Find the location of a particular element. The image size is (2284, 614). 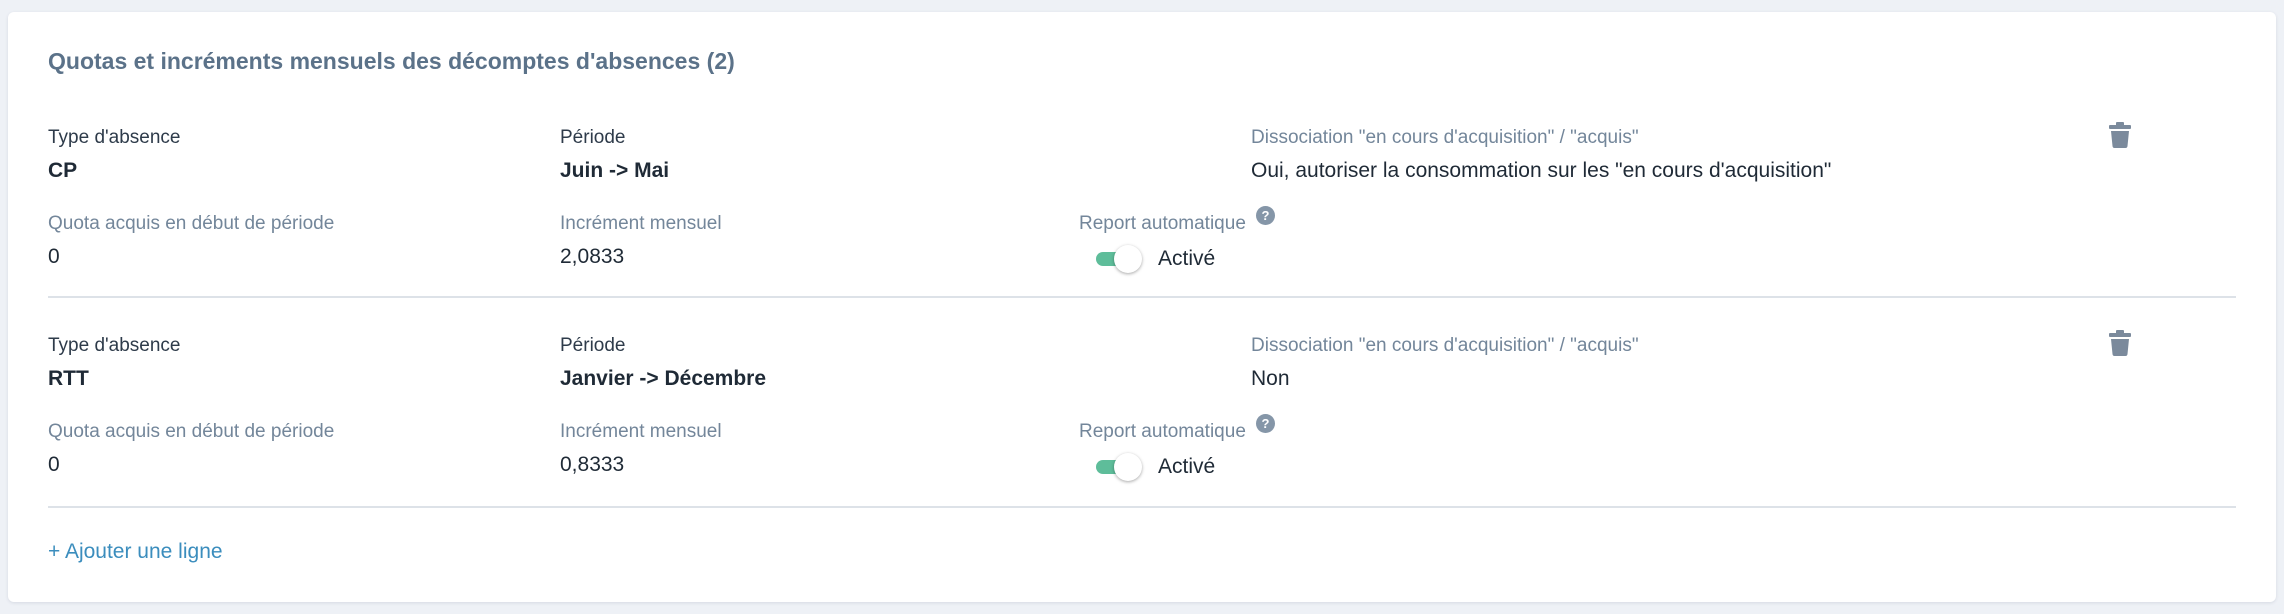

period-field: Période Juin -> Mai is located at coordinates (614, 155).